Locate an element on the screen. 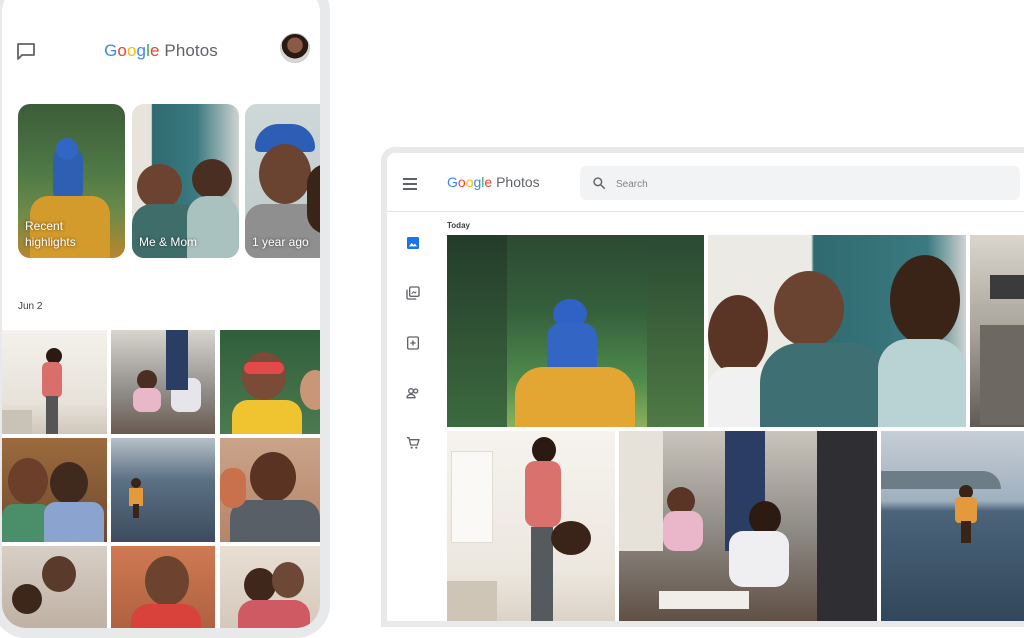 This screenshot has height=638, width=1024. photos-icon is located at coordinates (413, 243).